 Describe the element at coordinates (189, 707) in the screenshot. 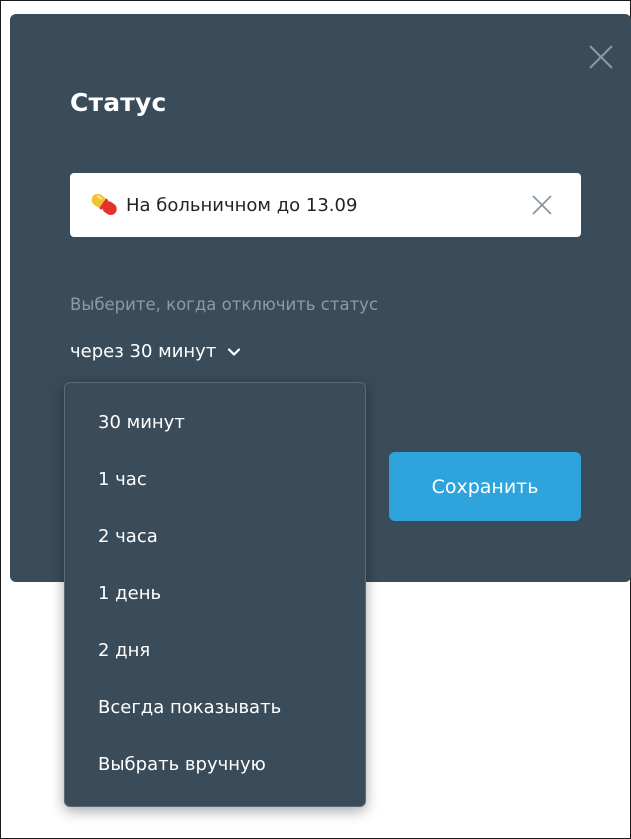

I see `option-always-show: Всегда показывать` at that location.